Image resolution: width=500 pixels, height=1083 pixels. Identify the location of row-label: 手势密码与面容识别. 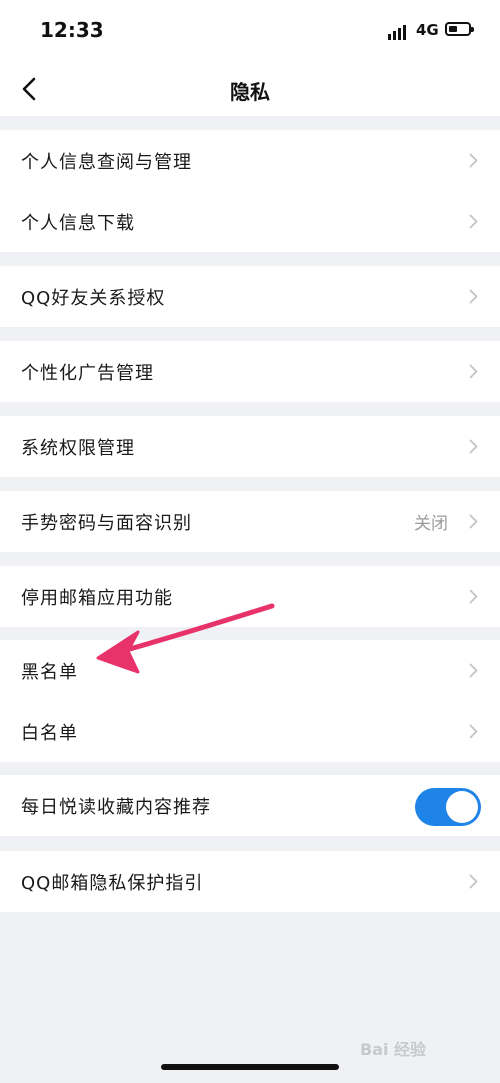
(106, 523).